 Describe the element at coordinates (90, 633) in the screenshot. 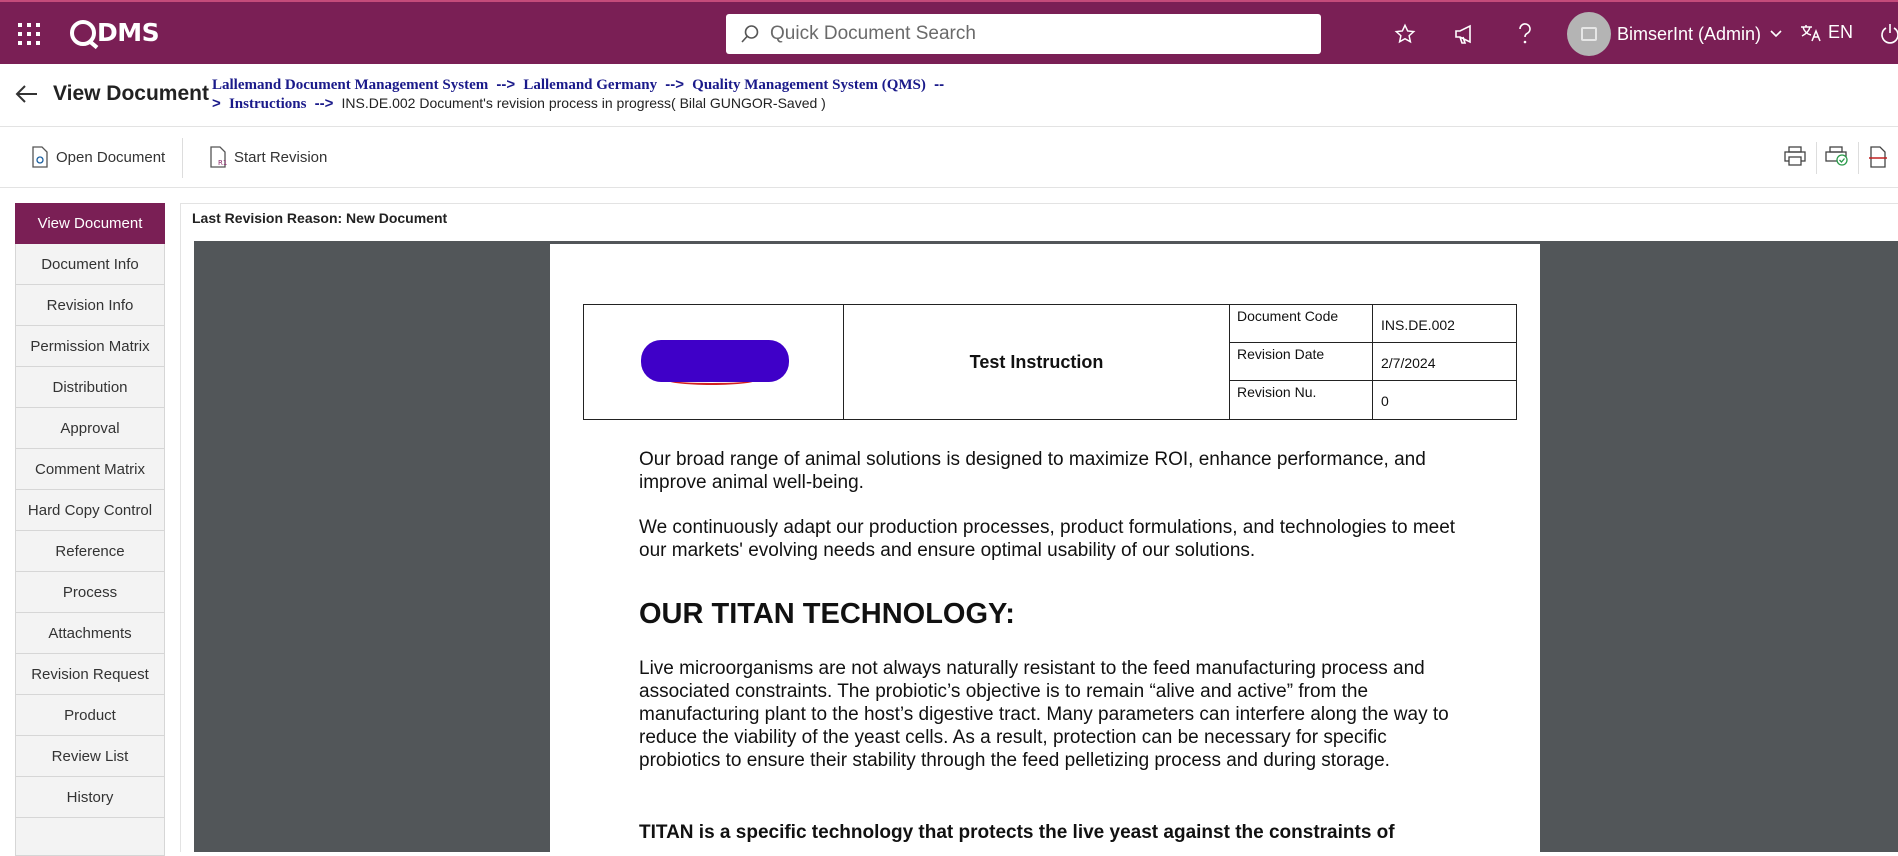

I see `sidebar-item-attachments: Attachments` at that location.